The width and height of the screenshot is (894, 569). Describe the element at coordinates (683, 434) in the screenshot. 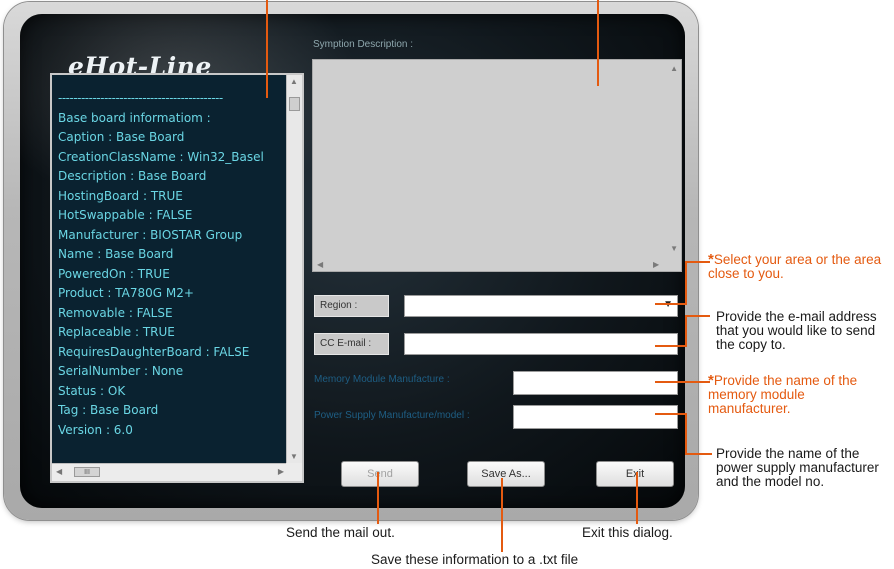

I see `callout-line-psu` at that location.